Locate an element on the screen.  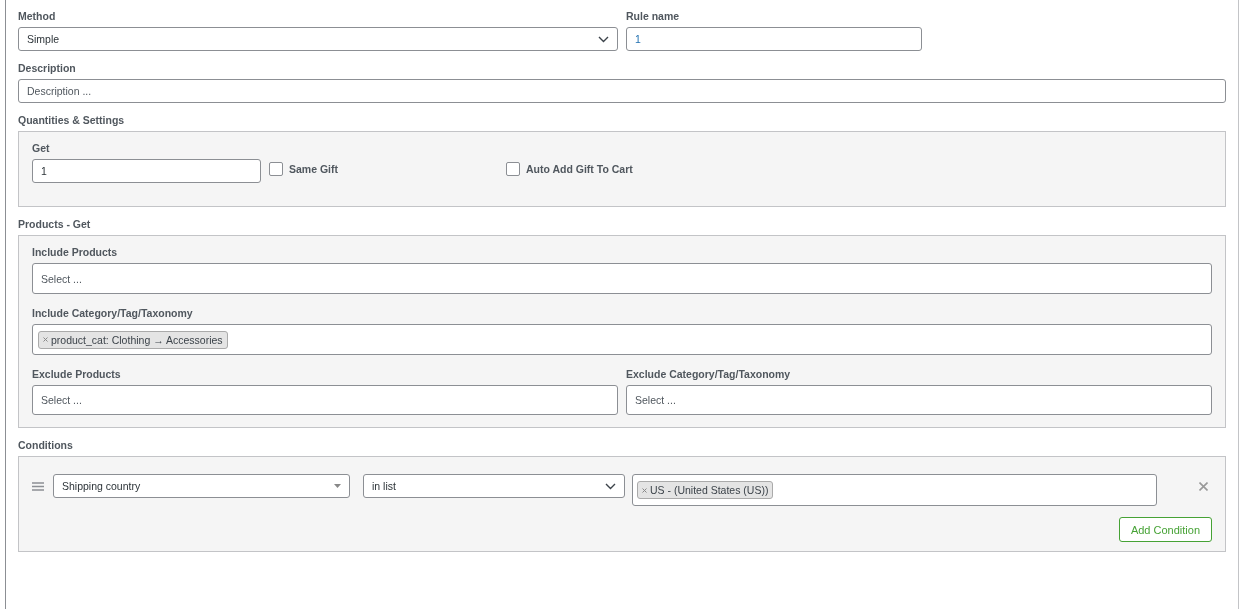
checkbox: Auto Add Gift To Cart is located at coordinates (606, 169).